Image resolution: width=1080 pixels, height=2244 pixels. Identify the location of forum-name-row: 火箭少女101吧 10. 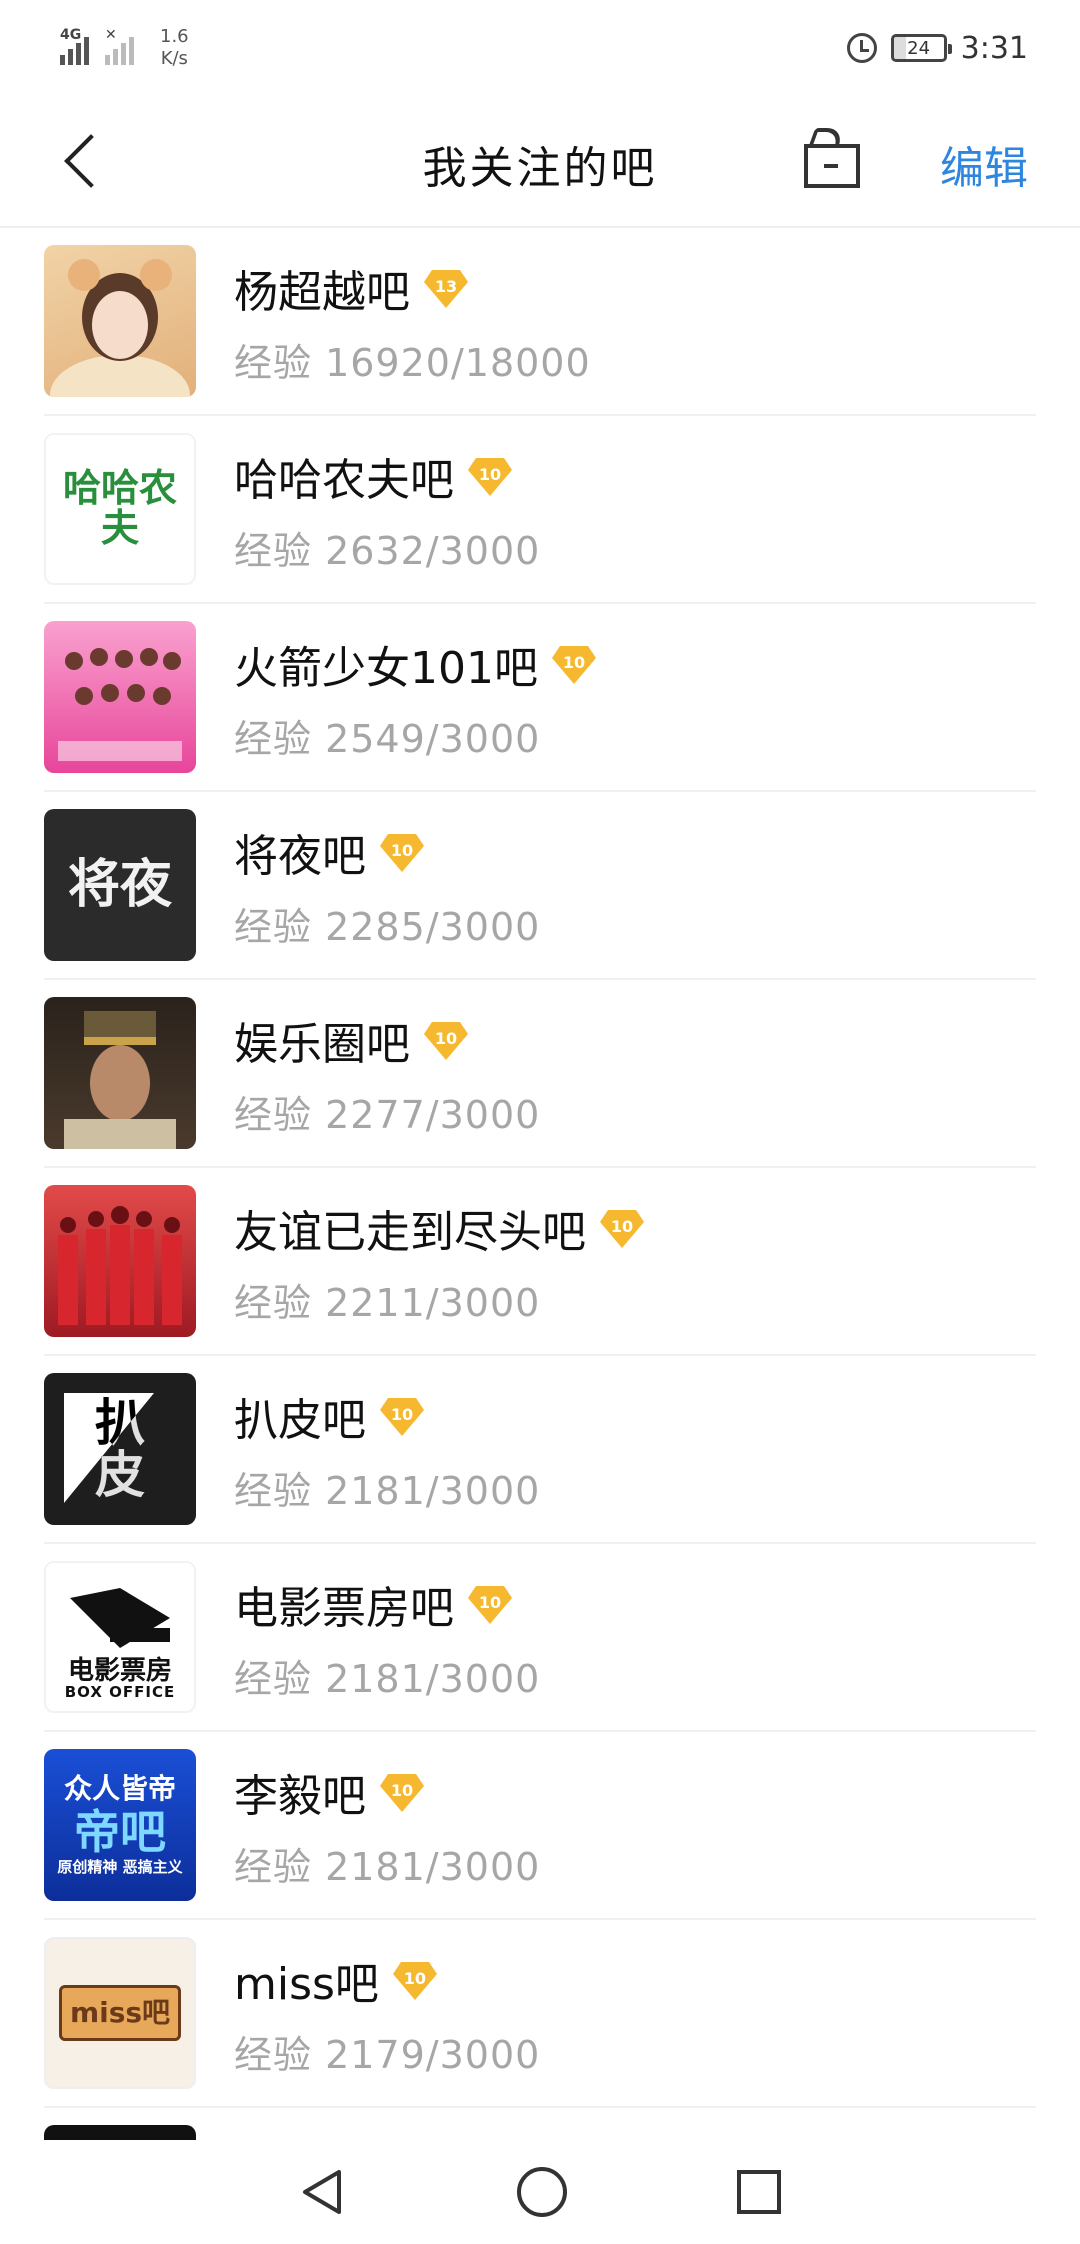
(415, 664).